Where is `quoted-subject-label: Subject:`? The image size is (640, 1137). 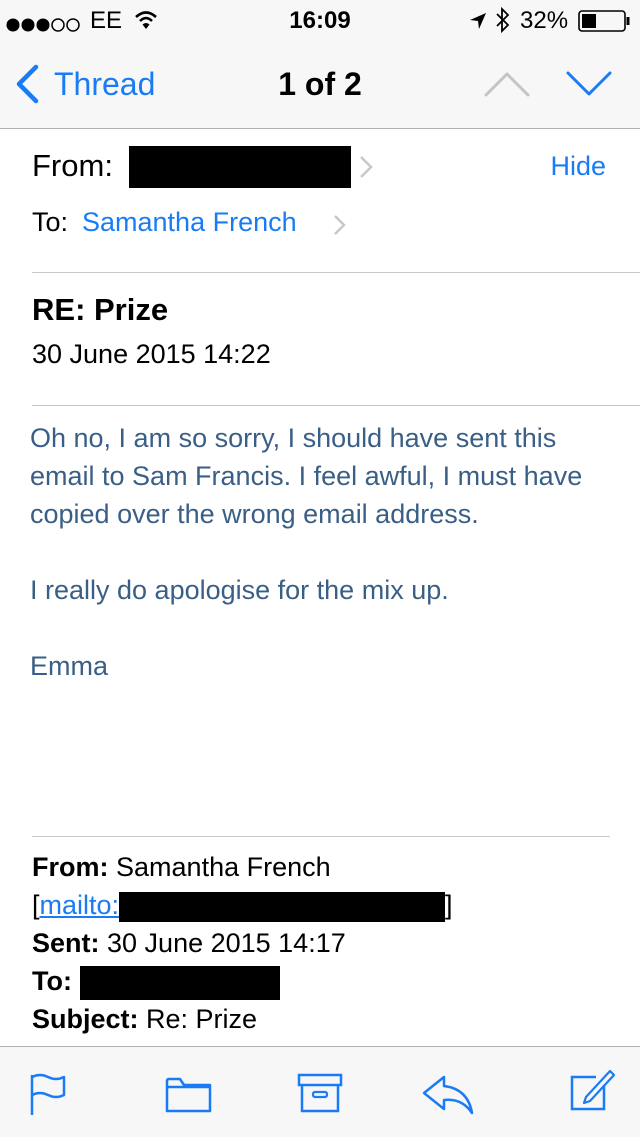
quoted-subject-label: Subject: is located at coordinates (85, 1019).